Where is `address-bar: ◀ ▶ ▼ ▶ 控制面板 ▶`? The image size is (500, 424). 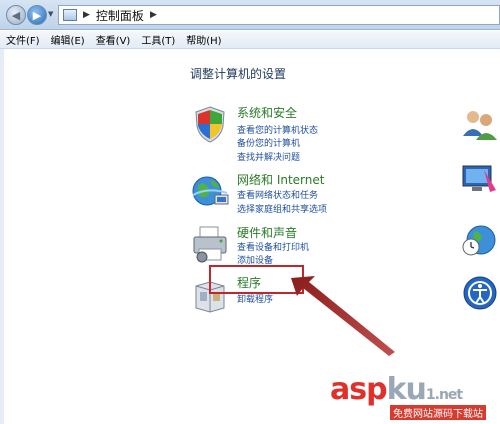
address-bar: ◀ ▶ ▼ ▶ 控制面板 ▶ is located at coordinates (250, 15).